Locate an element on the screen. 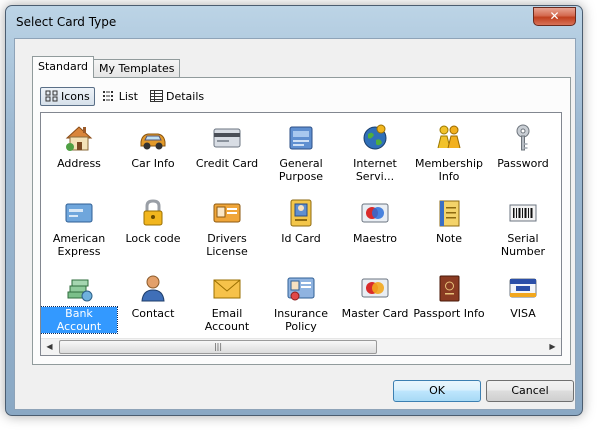  person-icon is located at coordinates (153, 288).